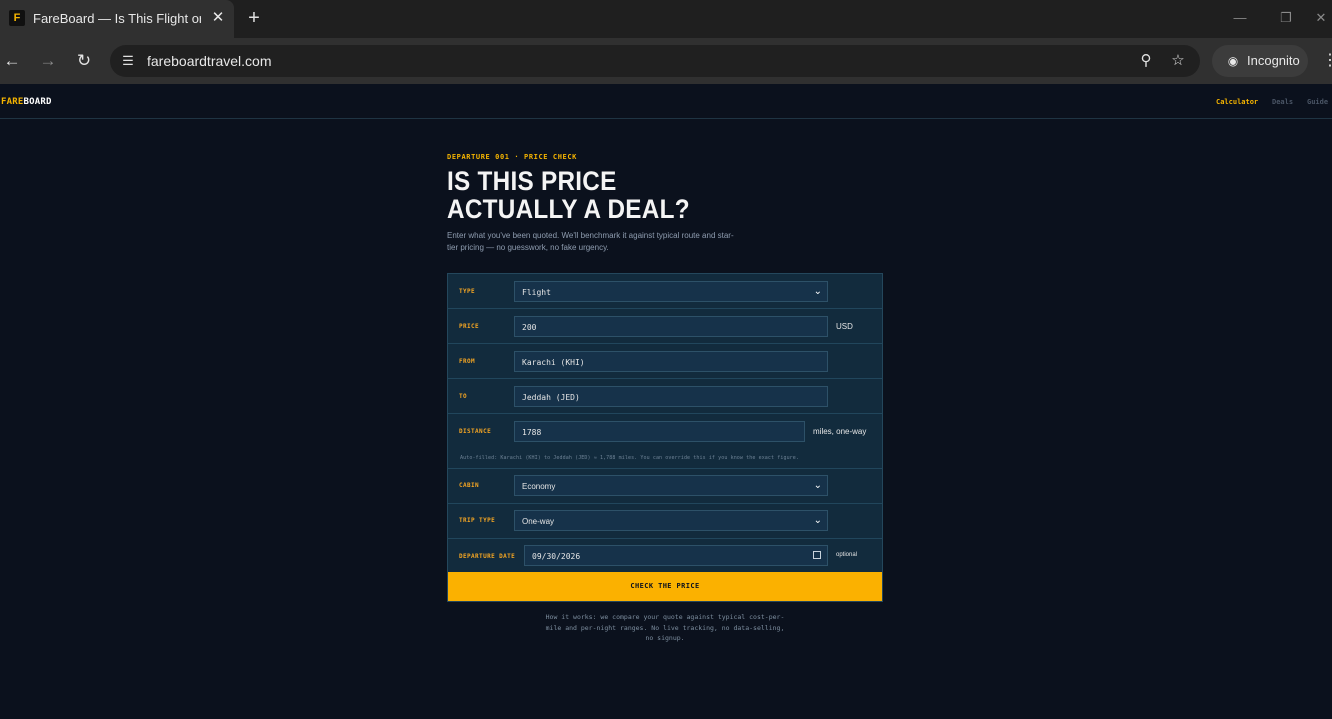 The width and height of the screenshot is (1332, 719). Describe the element at coordinates (1321, 18) in the screenshot. I see `close-window-icon: ✕` at that location.